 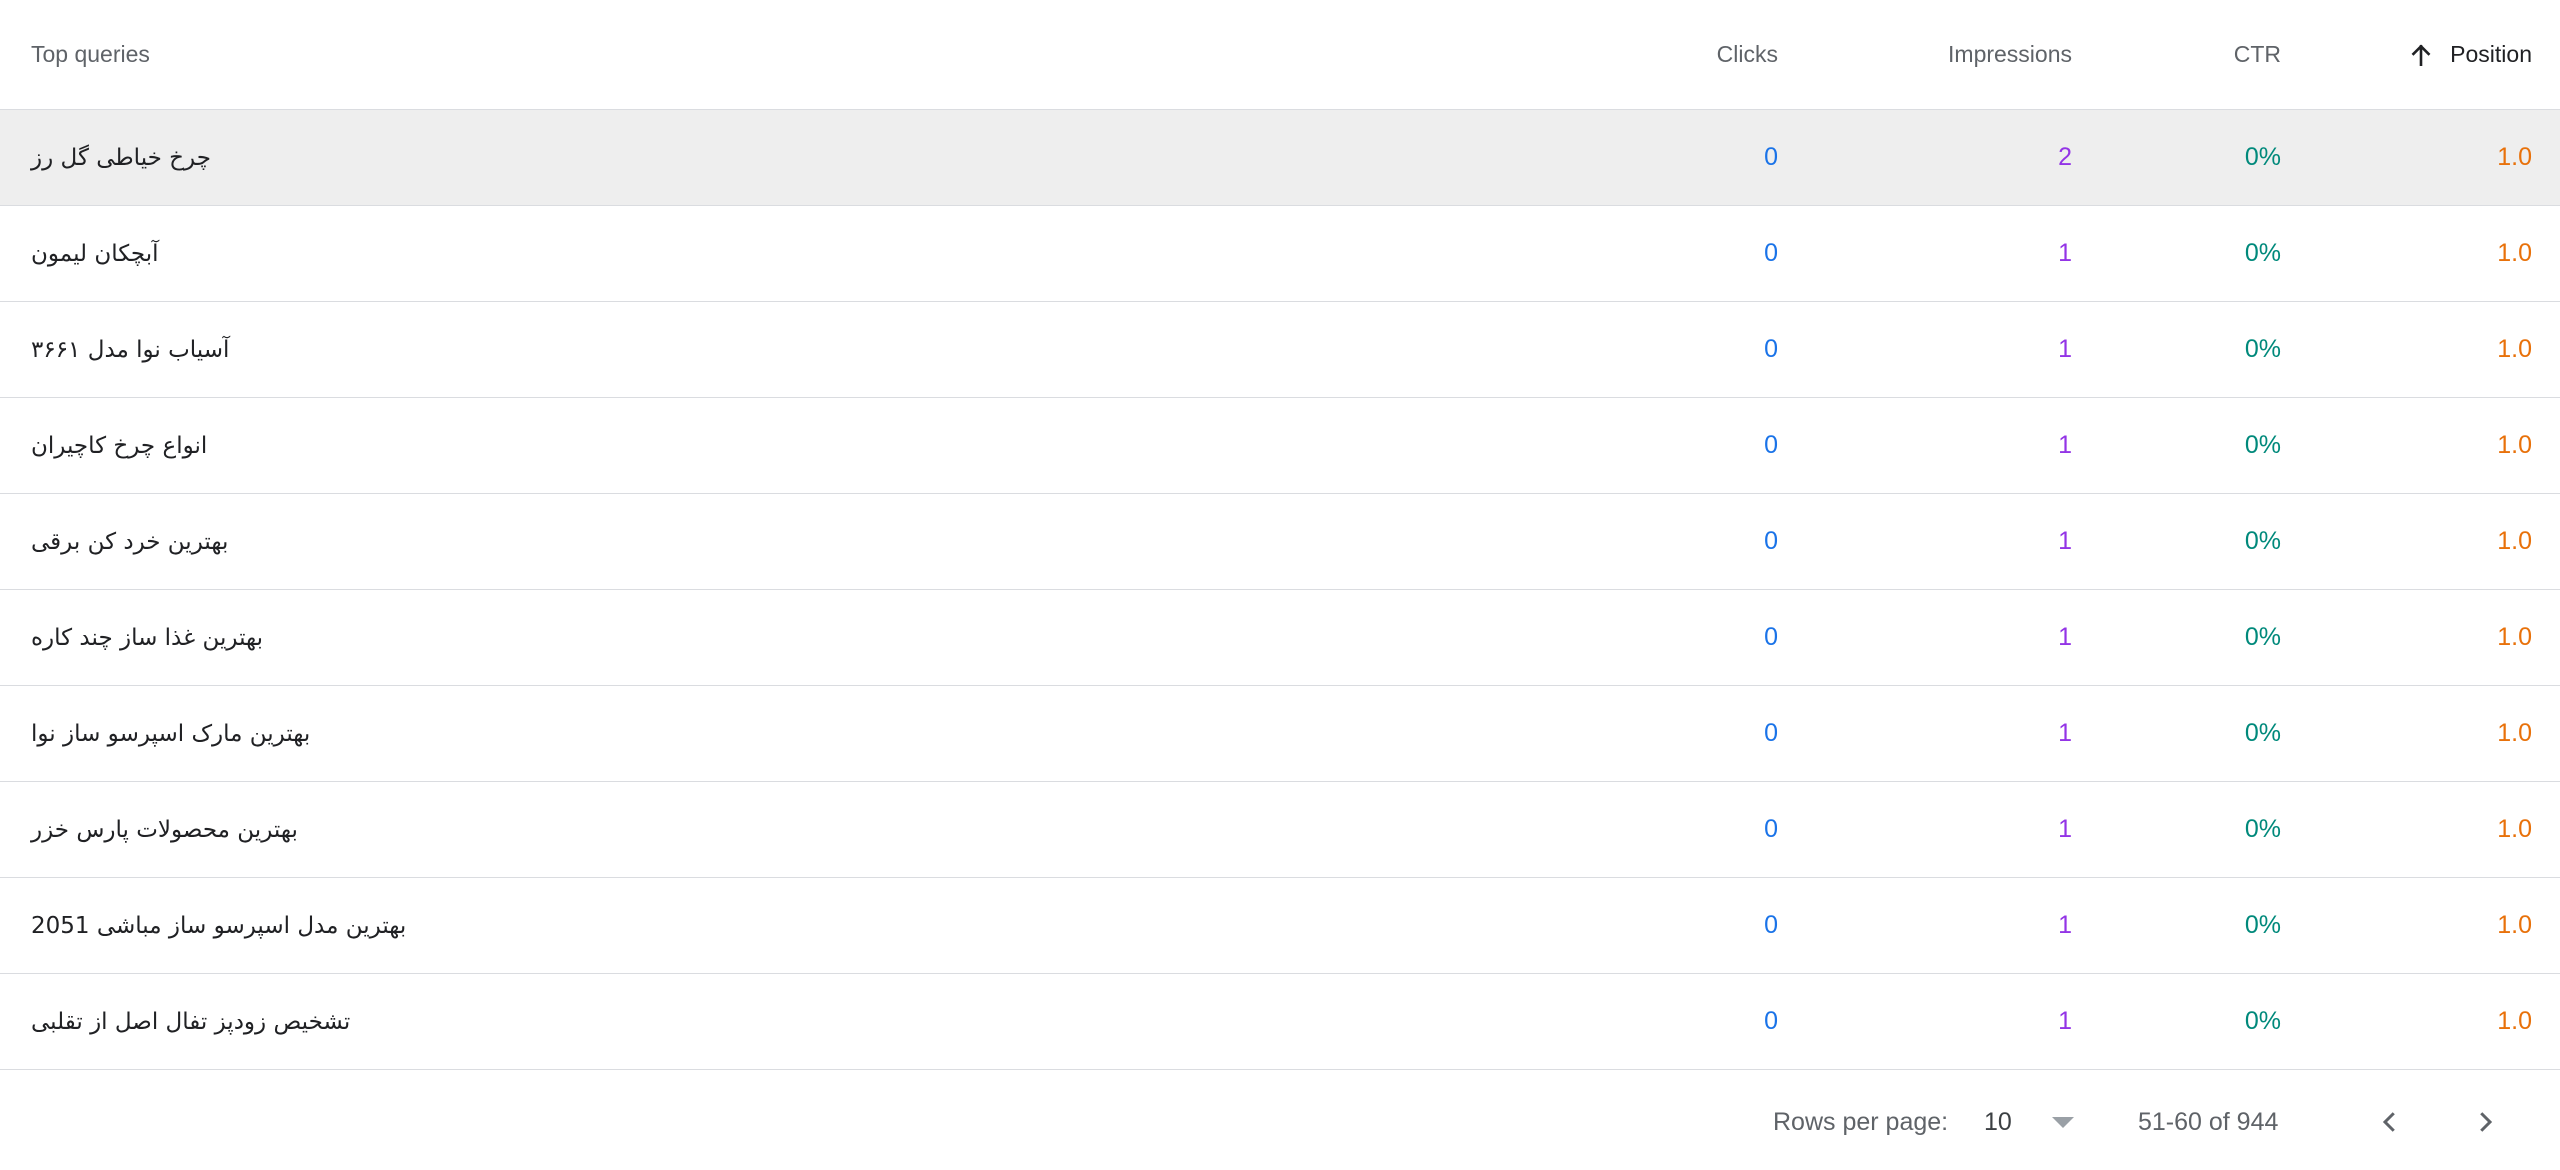 I want to click on column-header-position: Position, so click(x=2422, y=54).